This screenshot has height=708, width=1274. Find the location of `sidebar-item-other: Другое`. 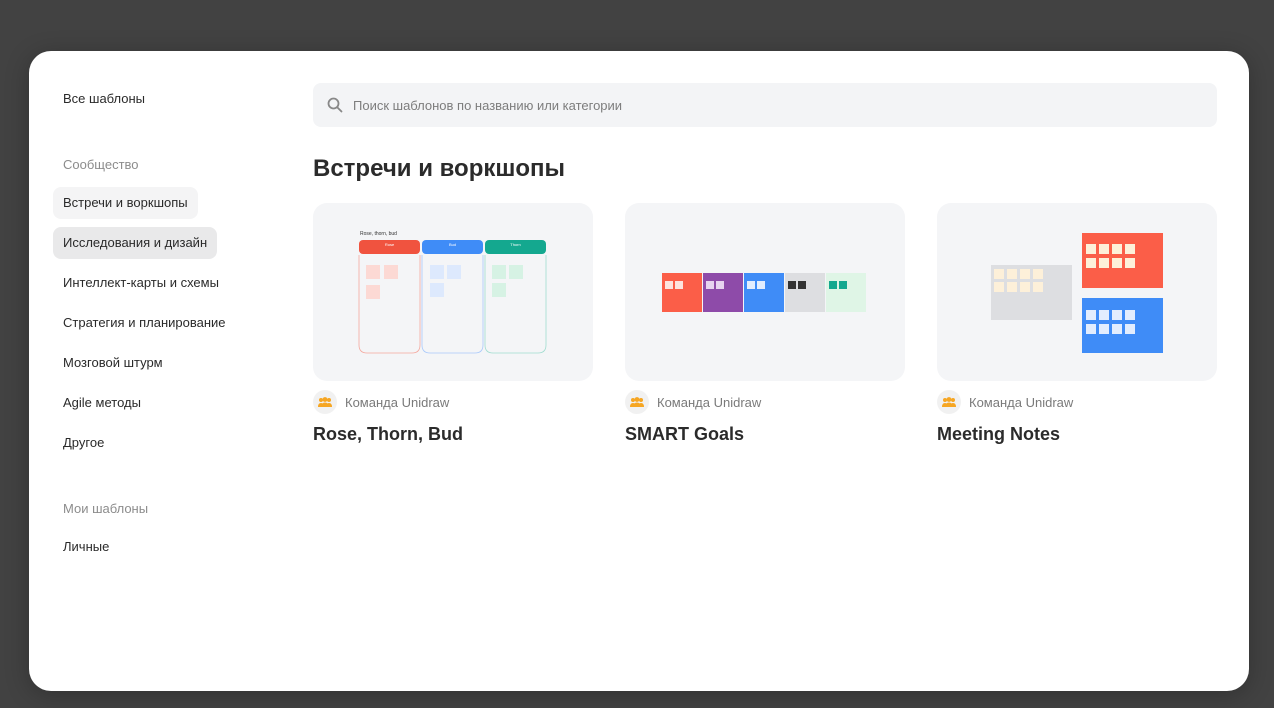

sidebar-item-other: Другое is located at coordinates (83, 443).